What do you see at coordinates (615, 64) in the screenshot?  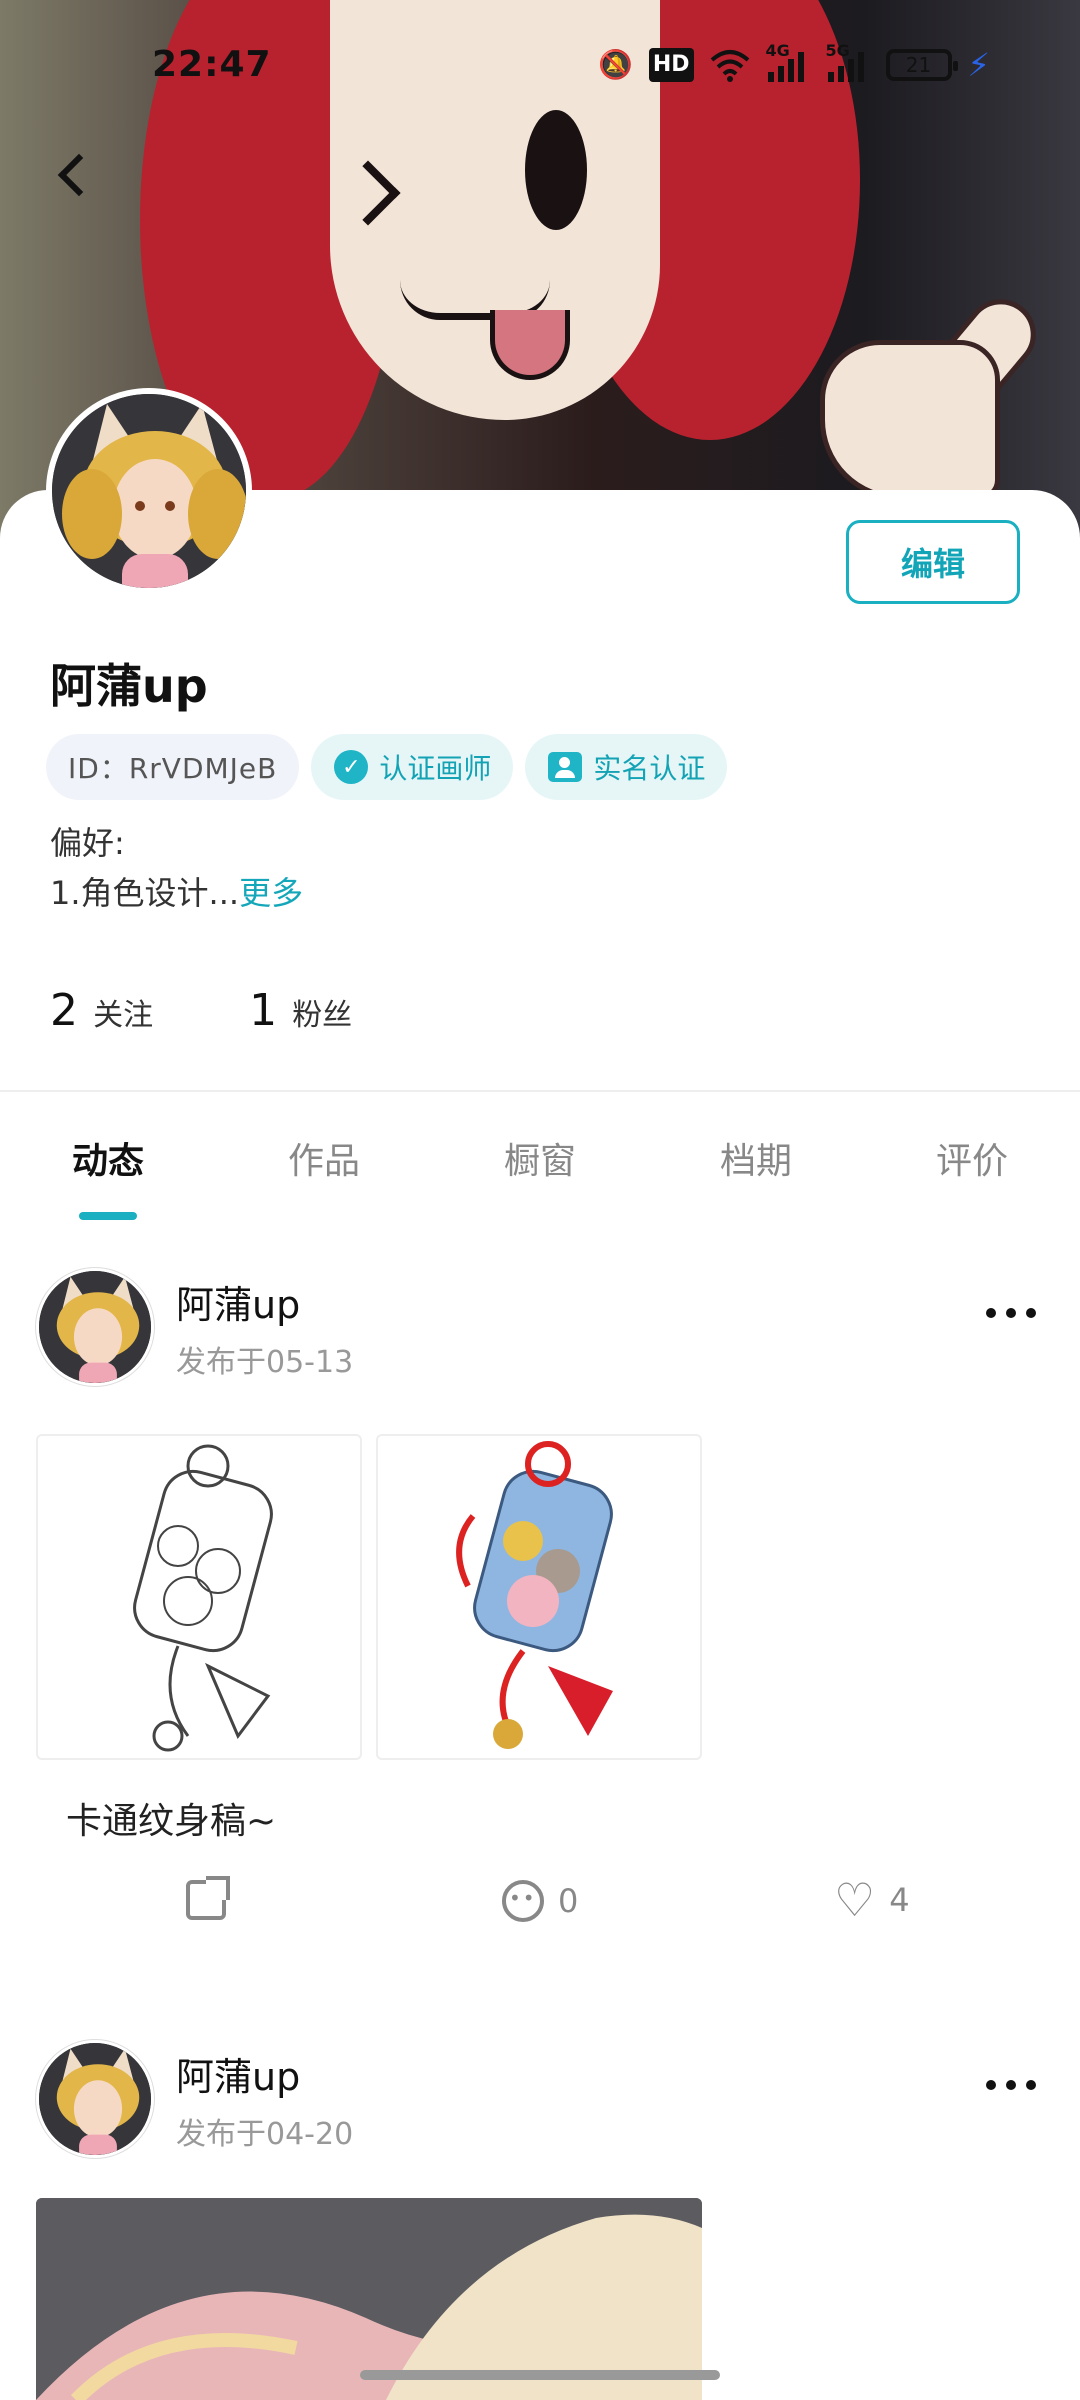 I see `bell-off-icon: 🔕` at bounding box center [615, 64].